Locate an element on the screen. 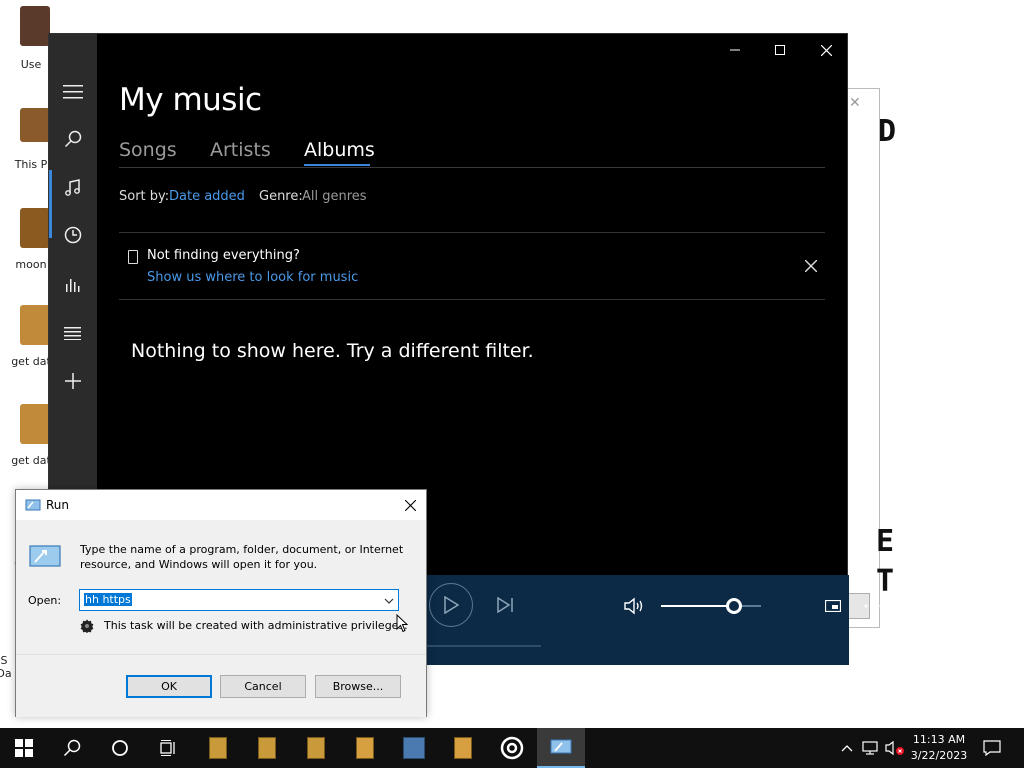 Image resolution: width=1024 pixels, height=768 pixels. cortana-circle-icon is located at coordinates (120, 748).